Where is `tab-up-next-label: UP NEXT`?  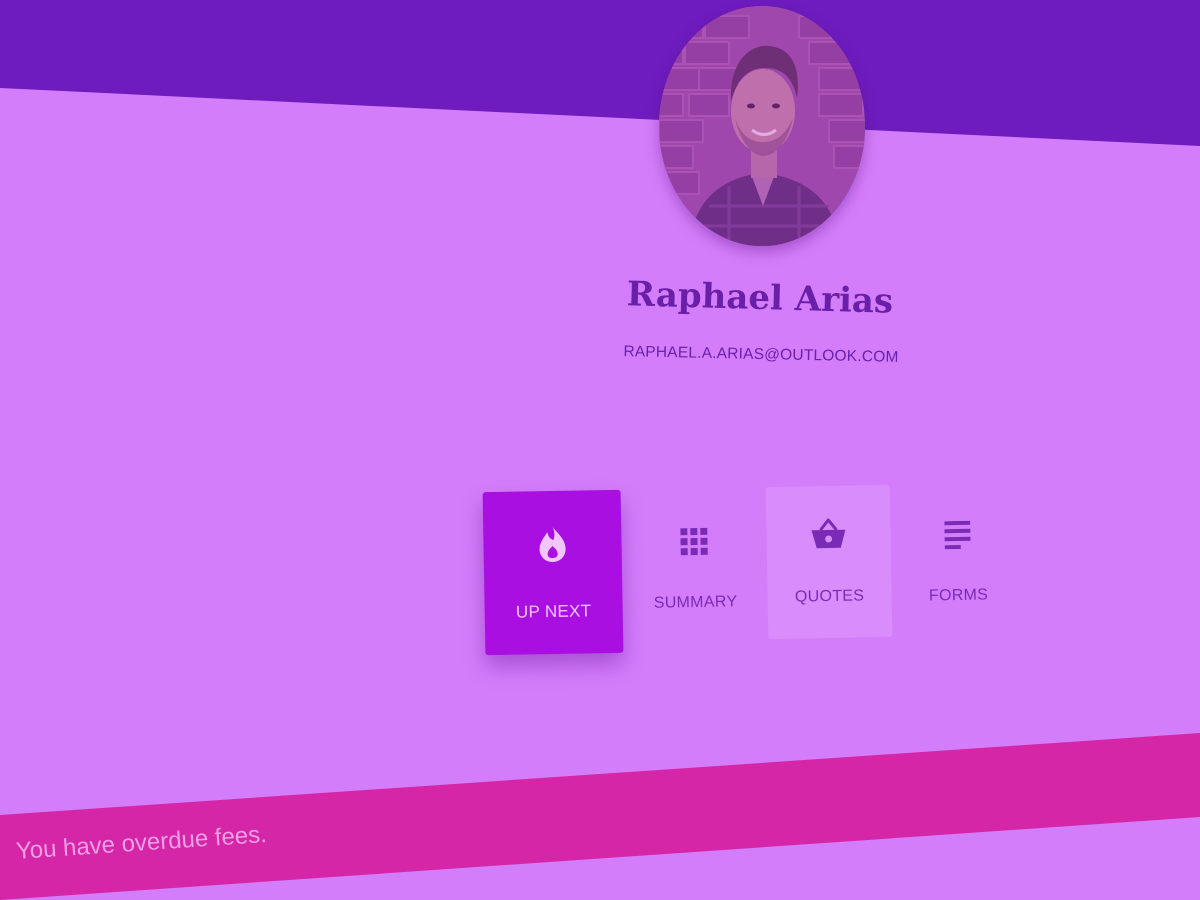 tab-up-next-label: UP NEXT is located at coordinates (553, 611).